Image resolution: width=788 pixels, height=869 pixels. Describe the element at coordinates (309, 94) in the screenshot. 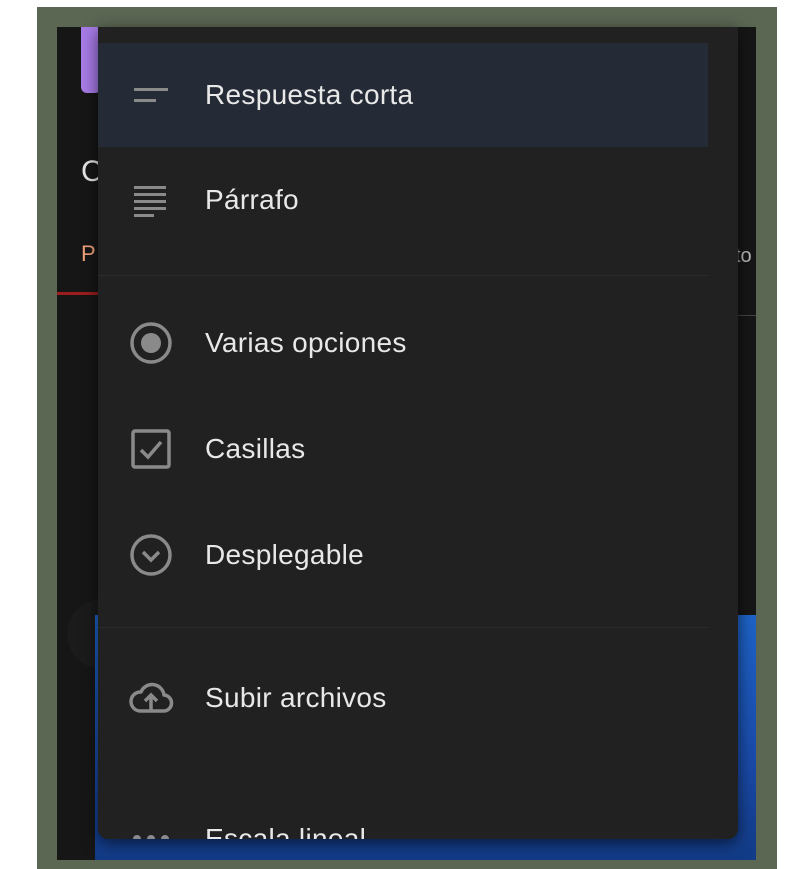

I see `menu-item-label: Respuesta corta` at that location.